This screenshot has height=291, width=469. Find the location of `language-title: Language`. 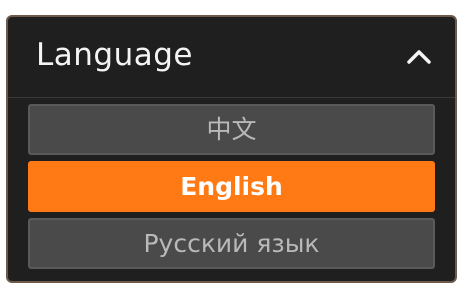

language-title: Language is located at coordinates (114, 55).